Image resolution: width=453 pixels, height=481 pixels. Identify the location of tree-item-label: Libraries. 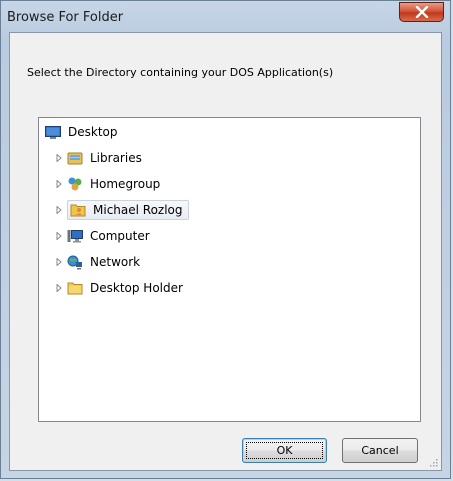
(116, 158).